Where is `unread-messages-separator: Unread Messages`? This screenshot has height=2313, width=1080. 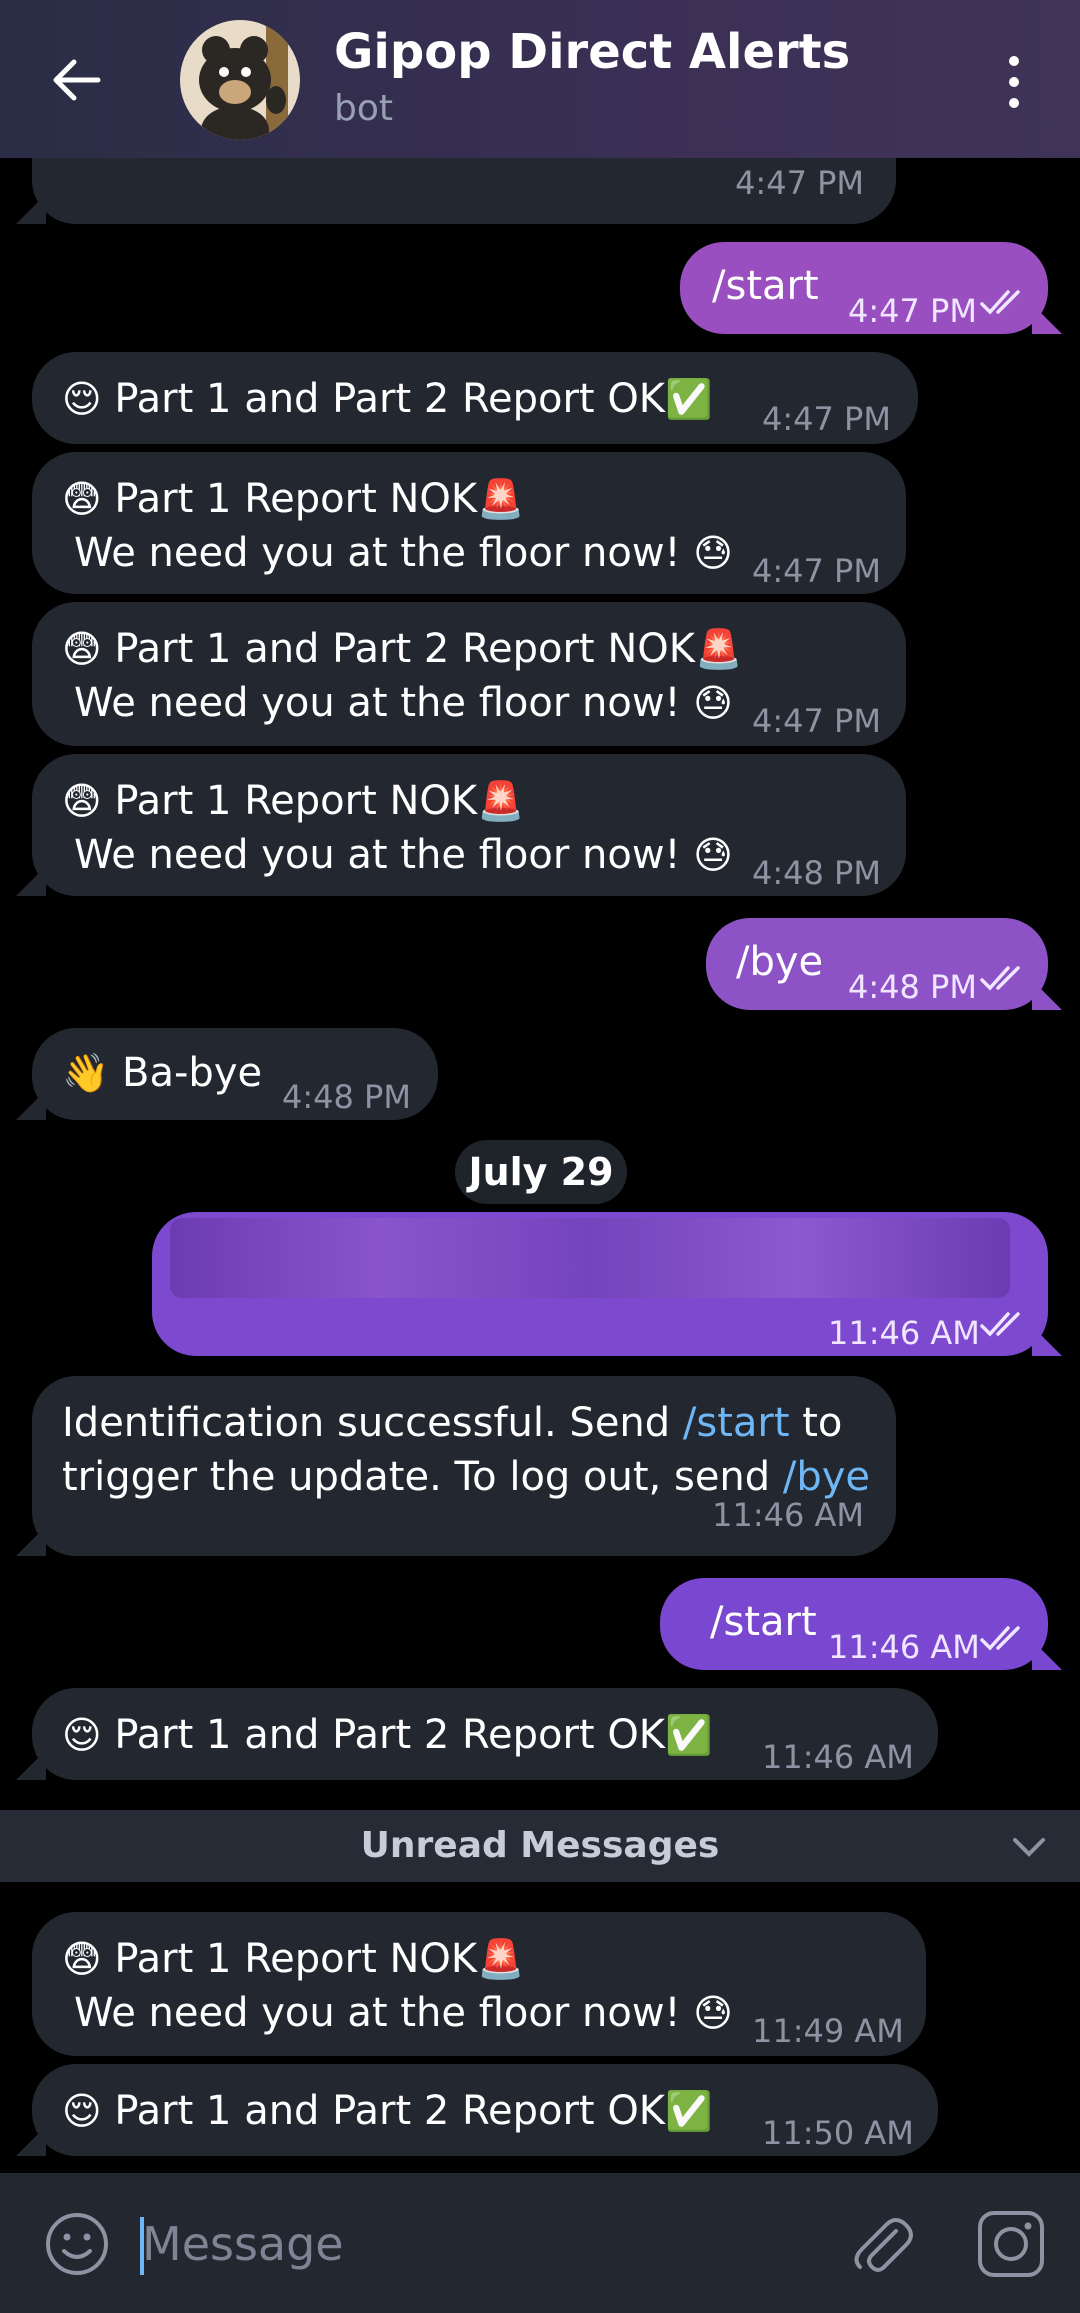
unread-messages-separator: Unread Messages is located at coordinates (540, 1846).